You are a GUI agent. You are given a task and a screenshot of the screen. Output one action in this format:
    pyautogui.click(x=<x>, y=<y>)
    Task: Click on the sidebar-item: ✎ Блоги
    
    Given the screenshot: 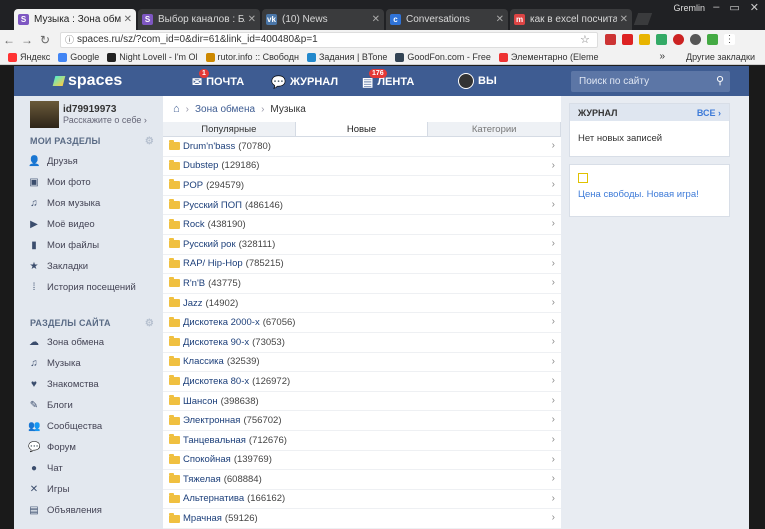 What is the action you would take?
    pyautogui.click(x=50, y=405)
    